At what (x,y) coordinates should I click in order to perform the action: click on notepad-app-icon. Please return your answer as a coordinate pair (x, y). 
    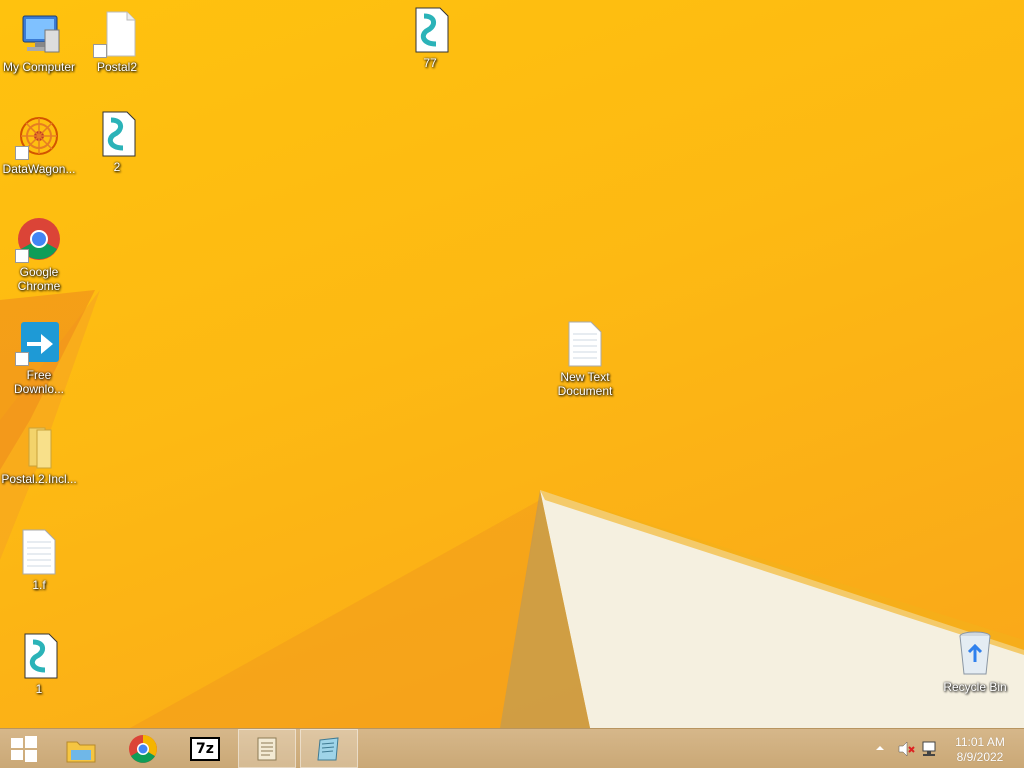
    Looking at the image, I should click on (328, 748).